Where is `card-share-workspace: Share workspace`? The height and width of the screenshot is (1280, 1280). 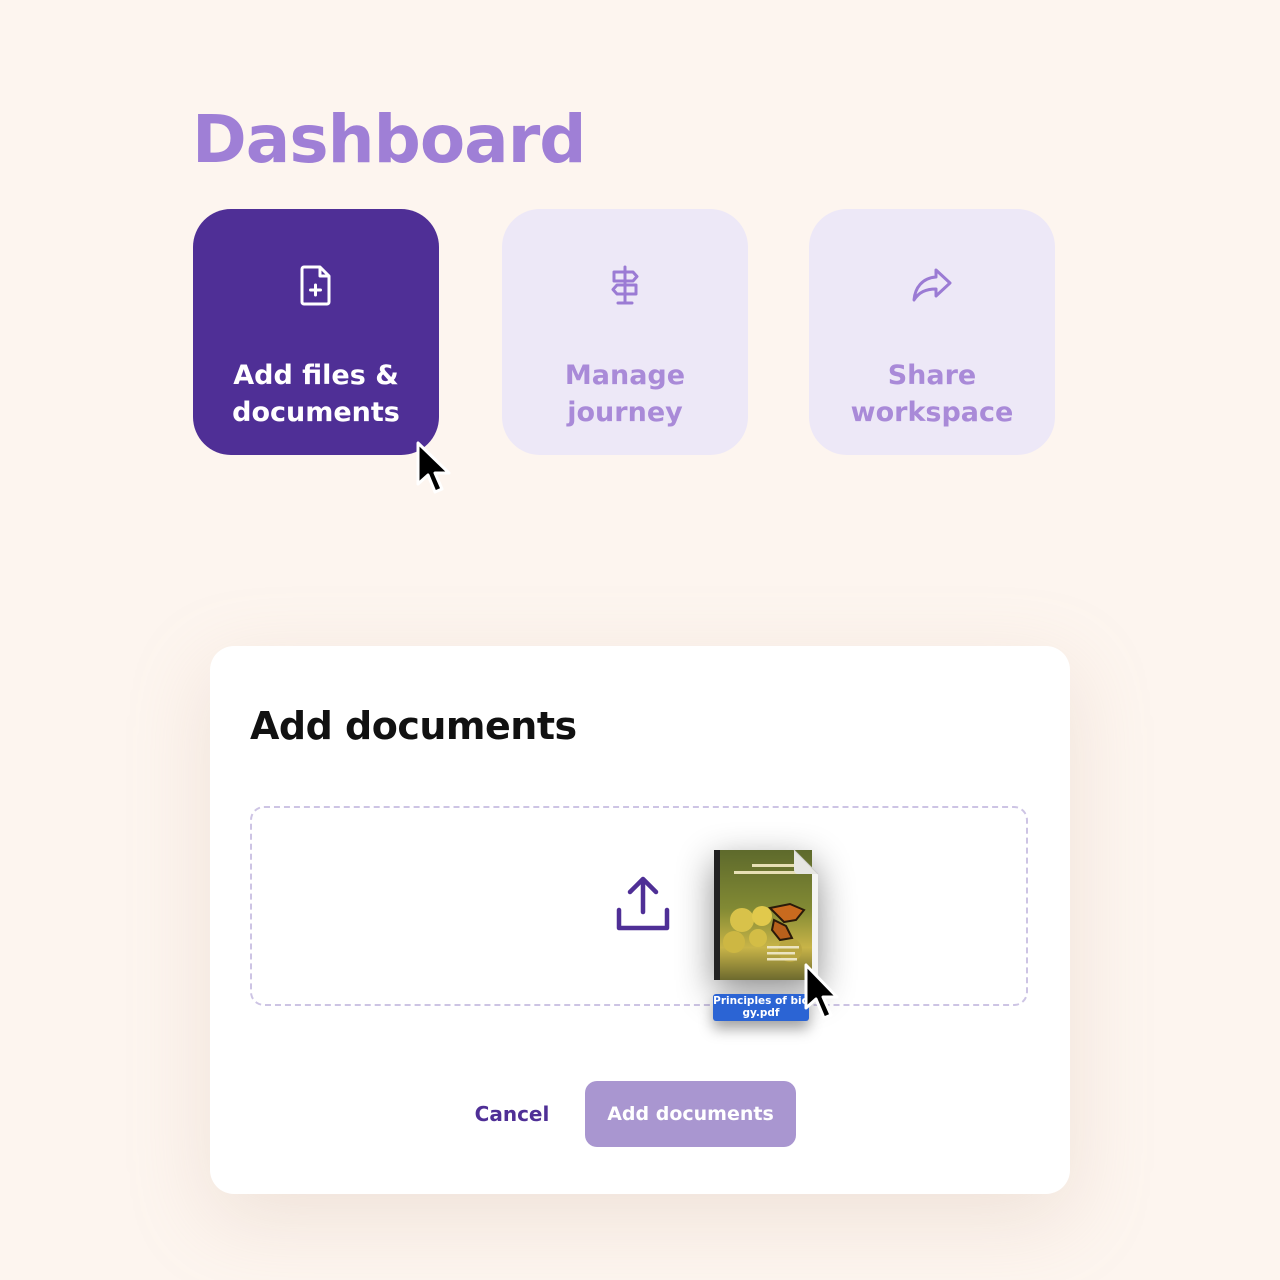
card-share-workspace: Share workspace is located at coordinates (932, 332).